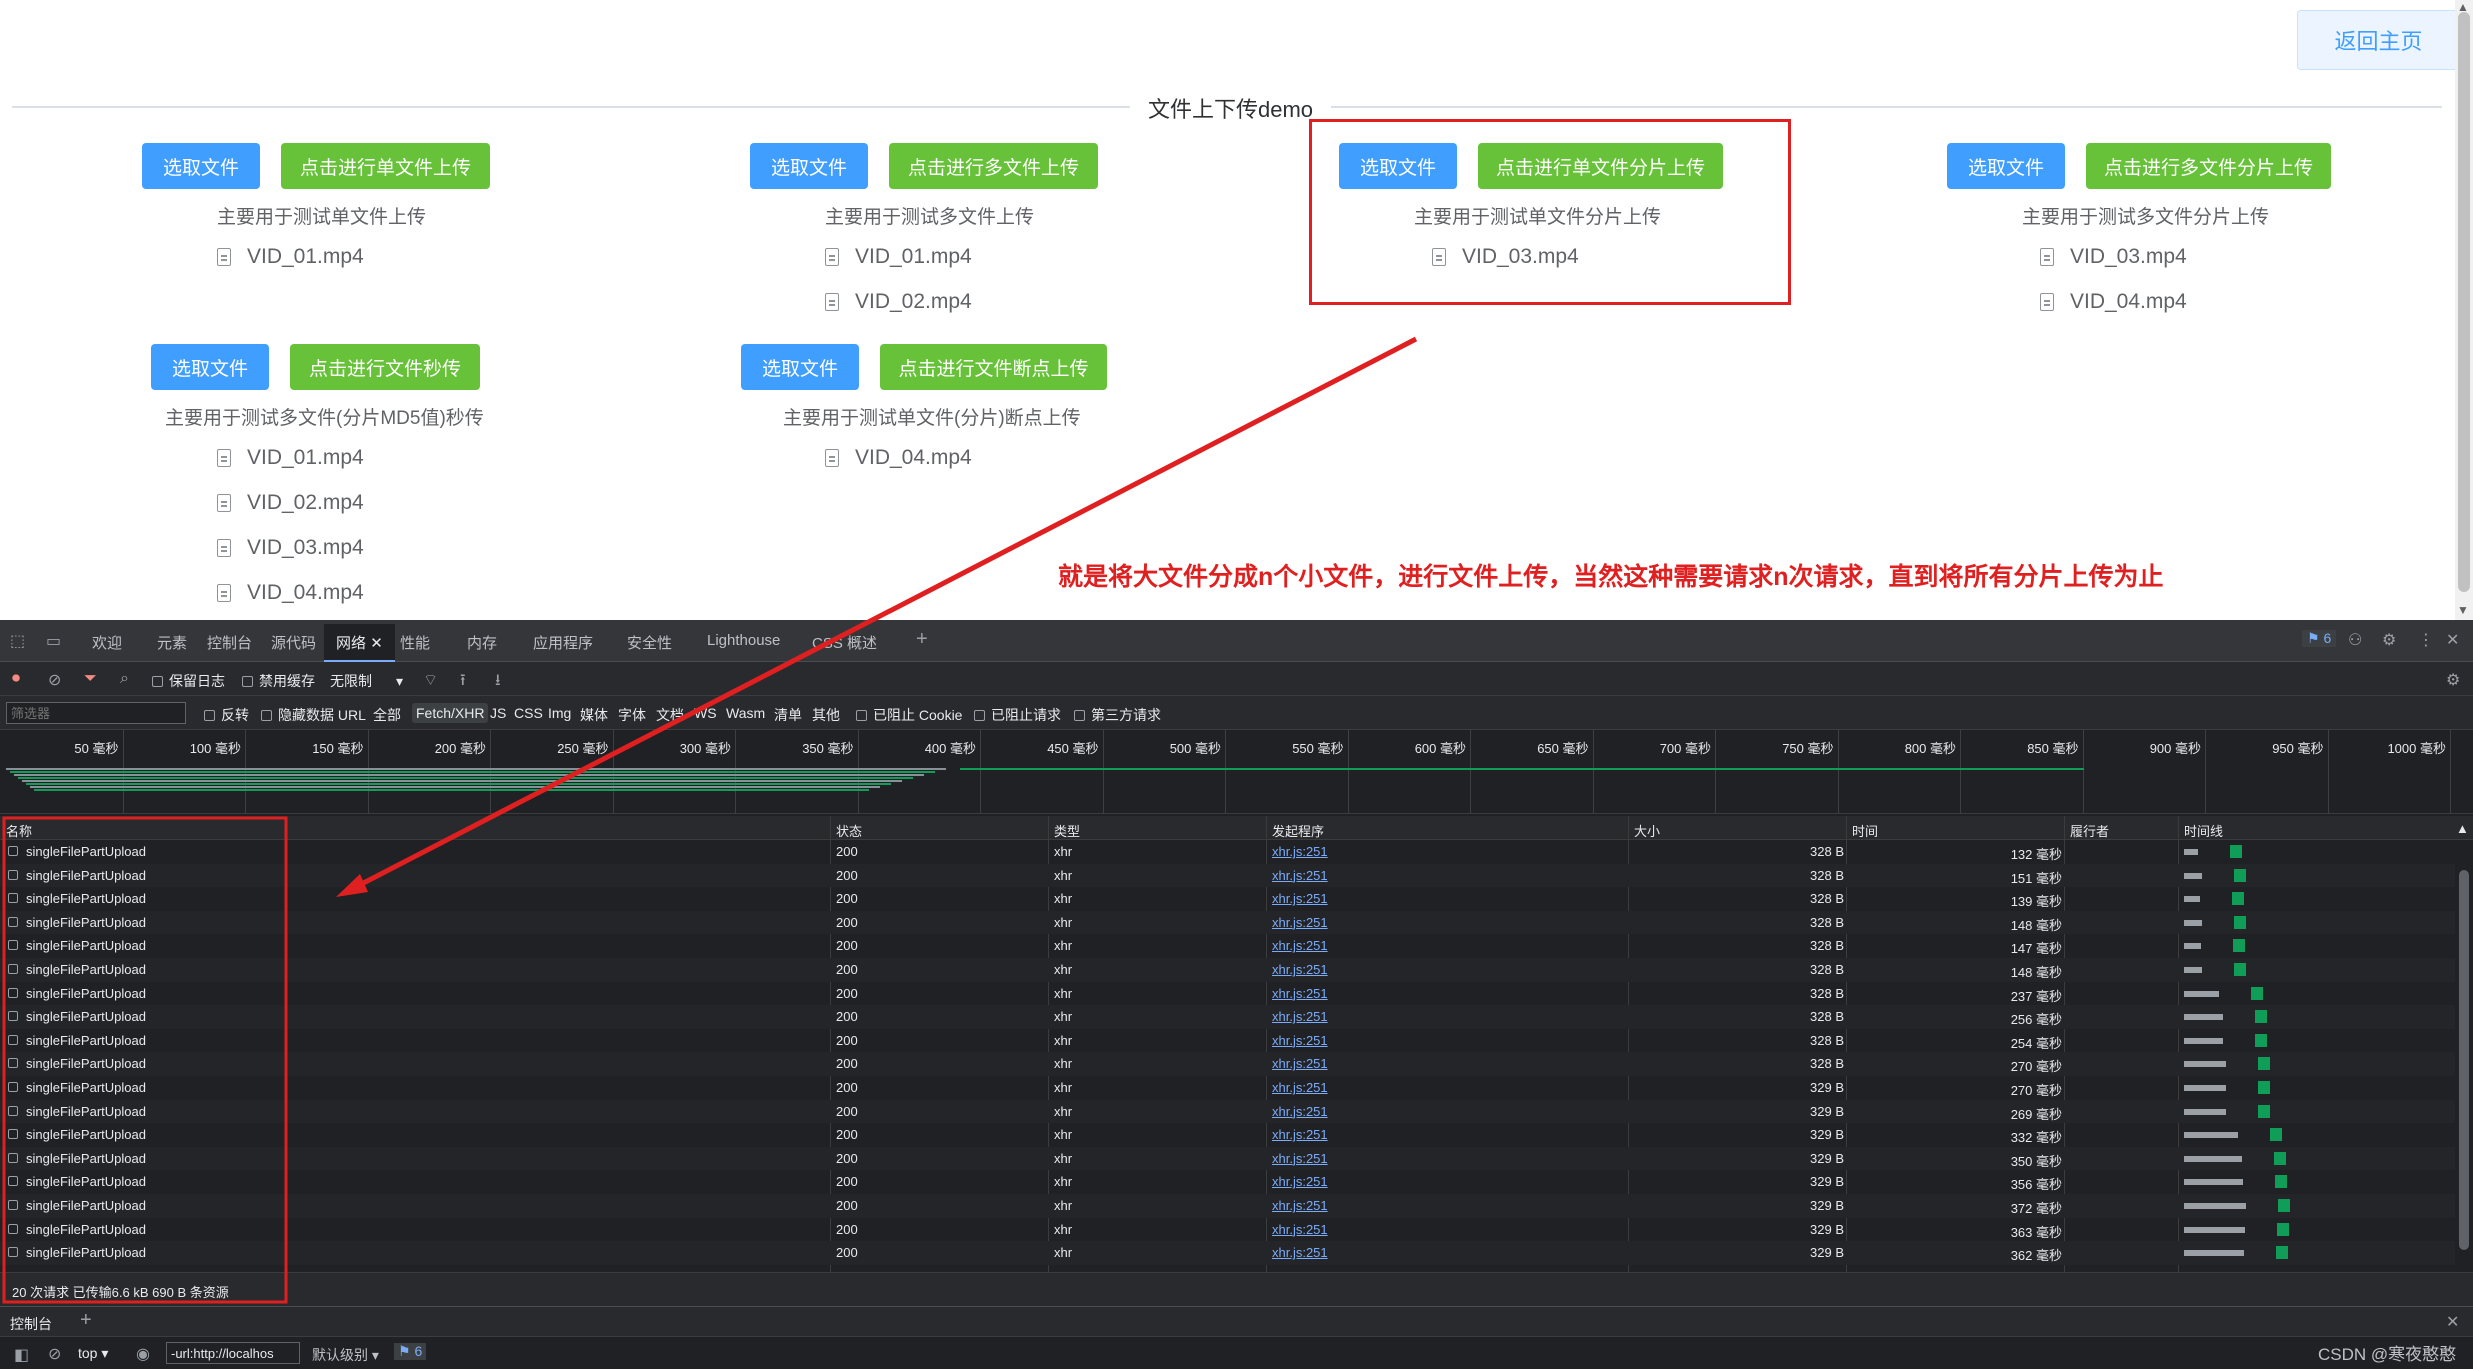 This screenshot has width=2473, height=1369. I want to click on name-column-highlight, so click(145, 1060).